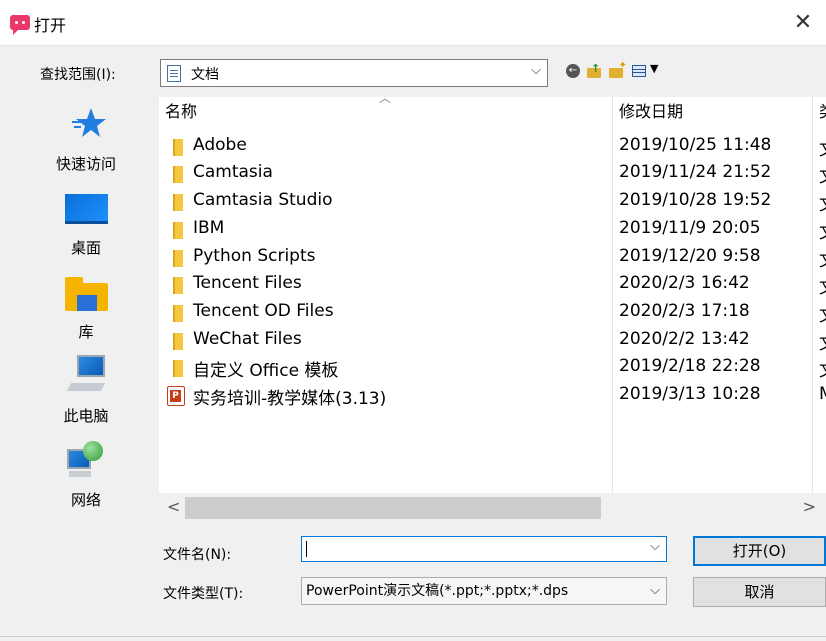 This screenshot has height=641, width=826. What do you see at coordinates (86, 416) in the screenshot?
I see `place-label: 此电脑` at bounding box center [86, 416].